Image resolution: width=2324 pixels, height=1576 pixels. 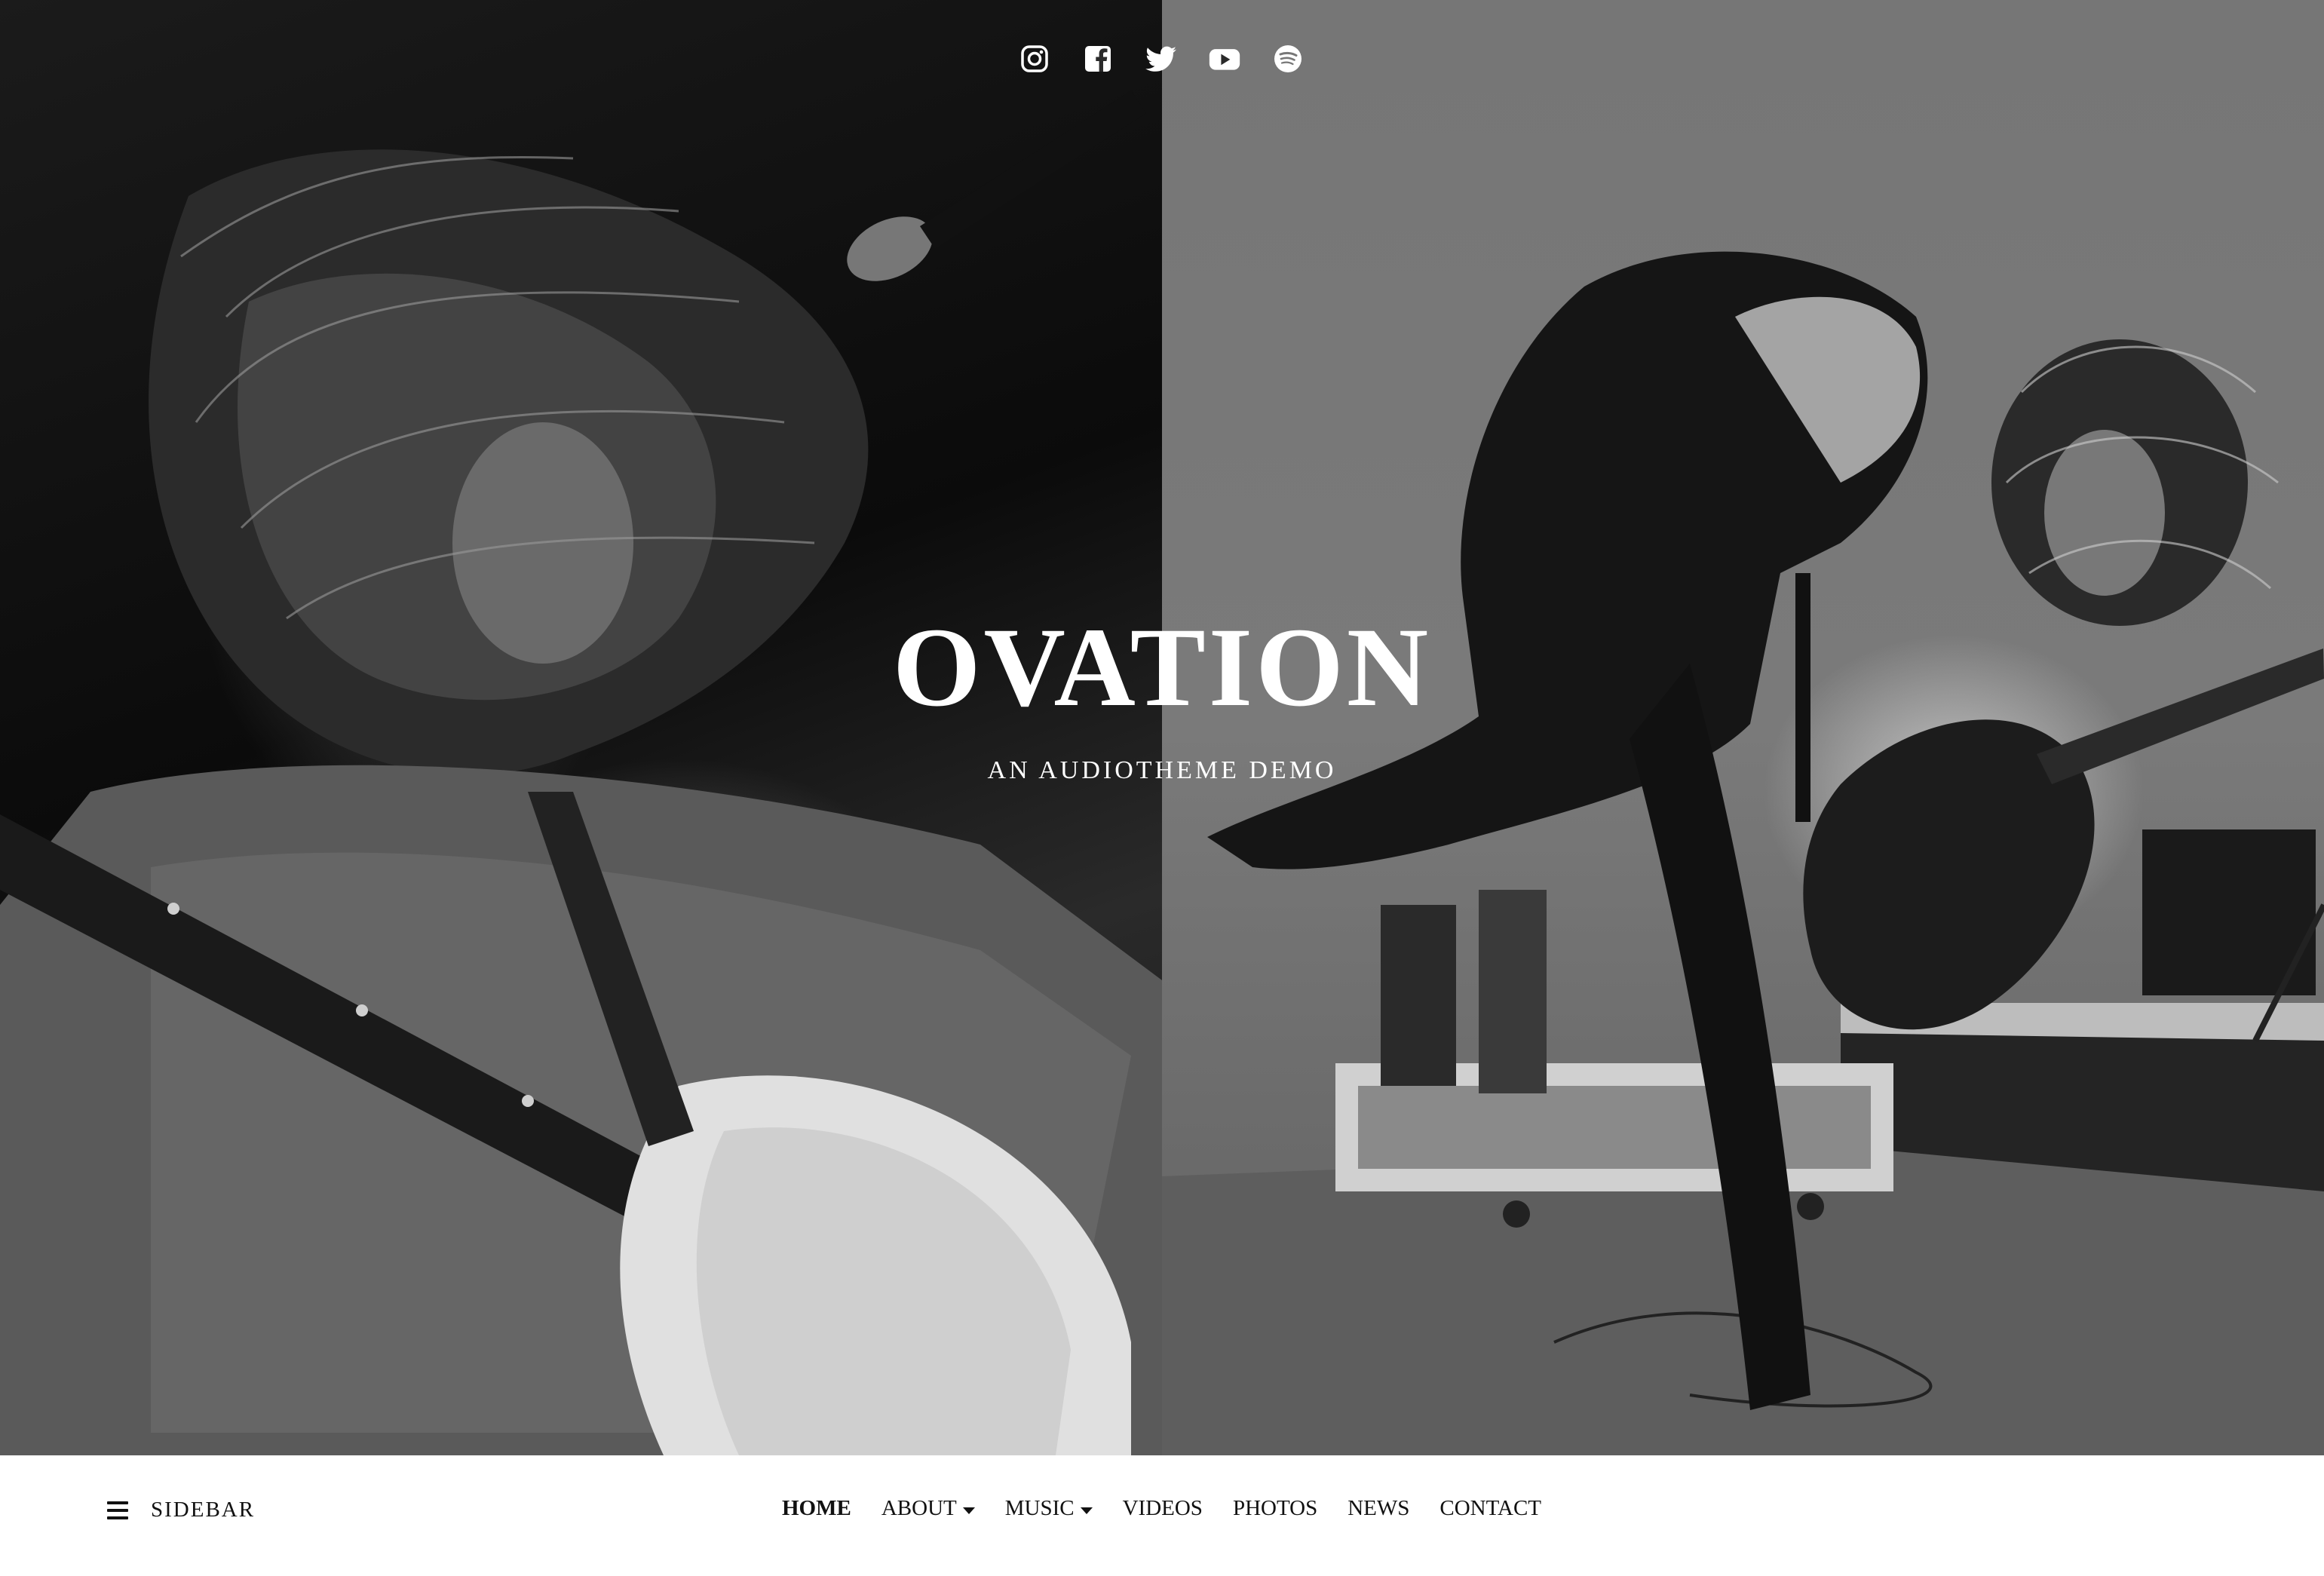 I want to click on sidebar-toggle-label: SIDEBAR, so click(x=204, y=1510).